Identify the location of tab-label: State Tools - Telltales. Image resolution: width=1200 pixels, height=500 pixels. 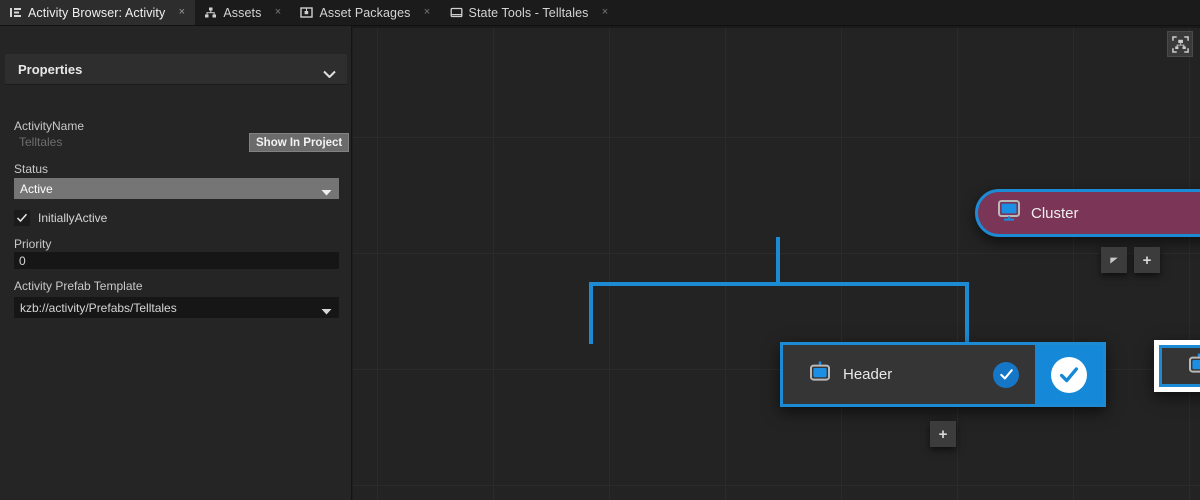
(528, 12).